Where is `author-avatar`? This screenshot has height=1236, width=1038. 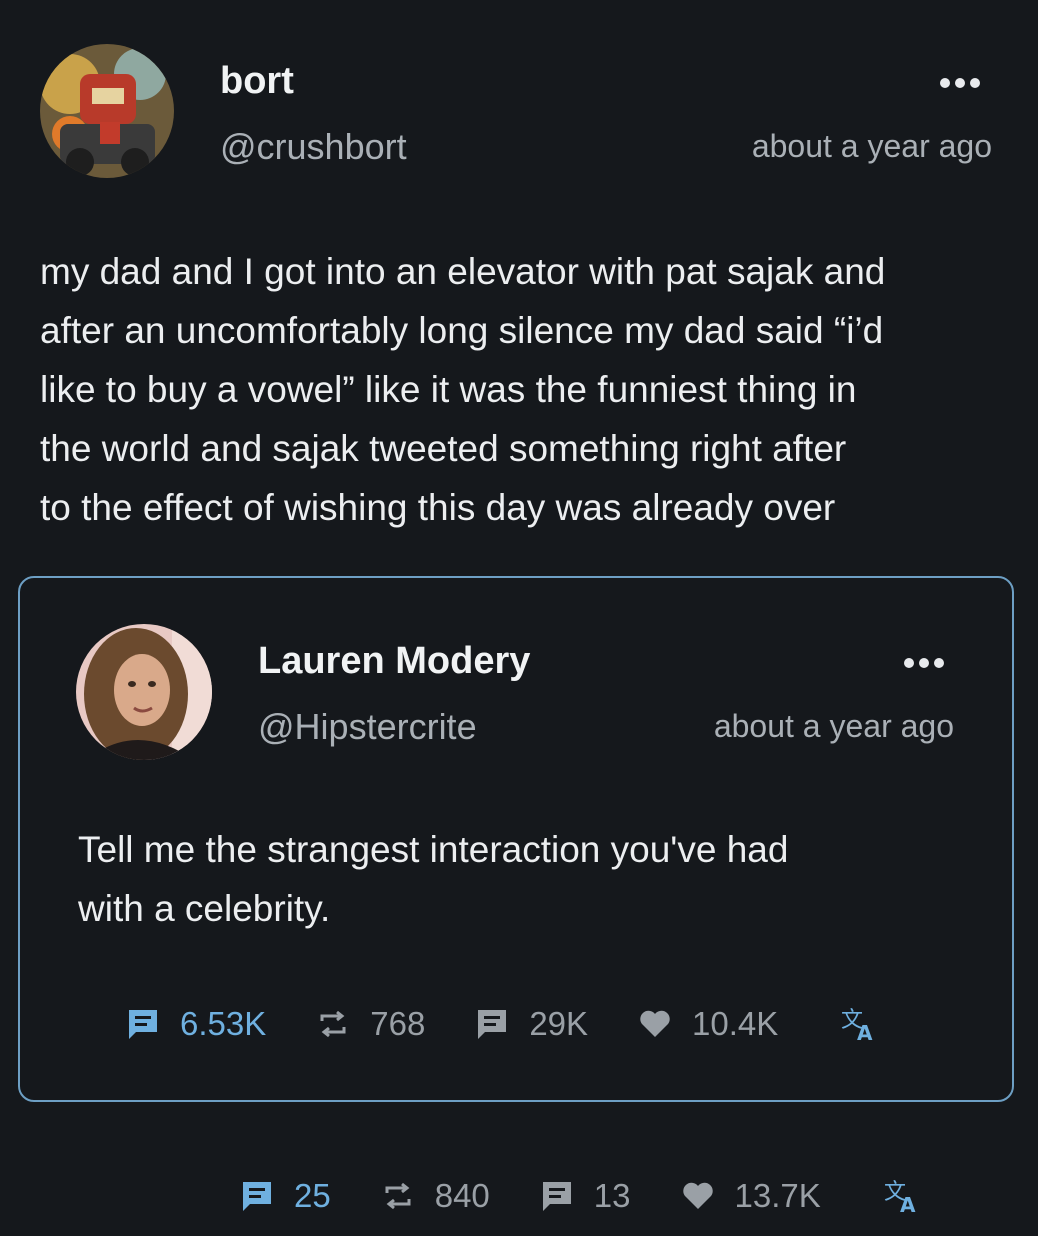
author-avatar is located at coordinates (107, 111).